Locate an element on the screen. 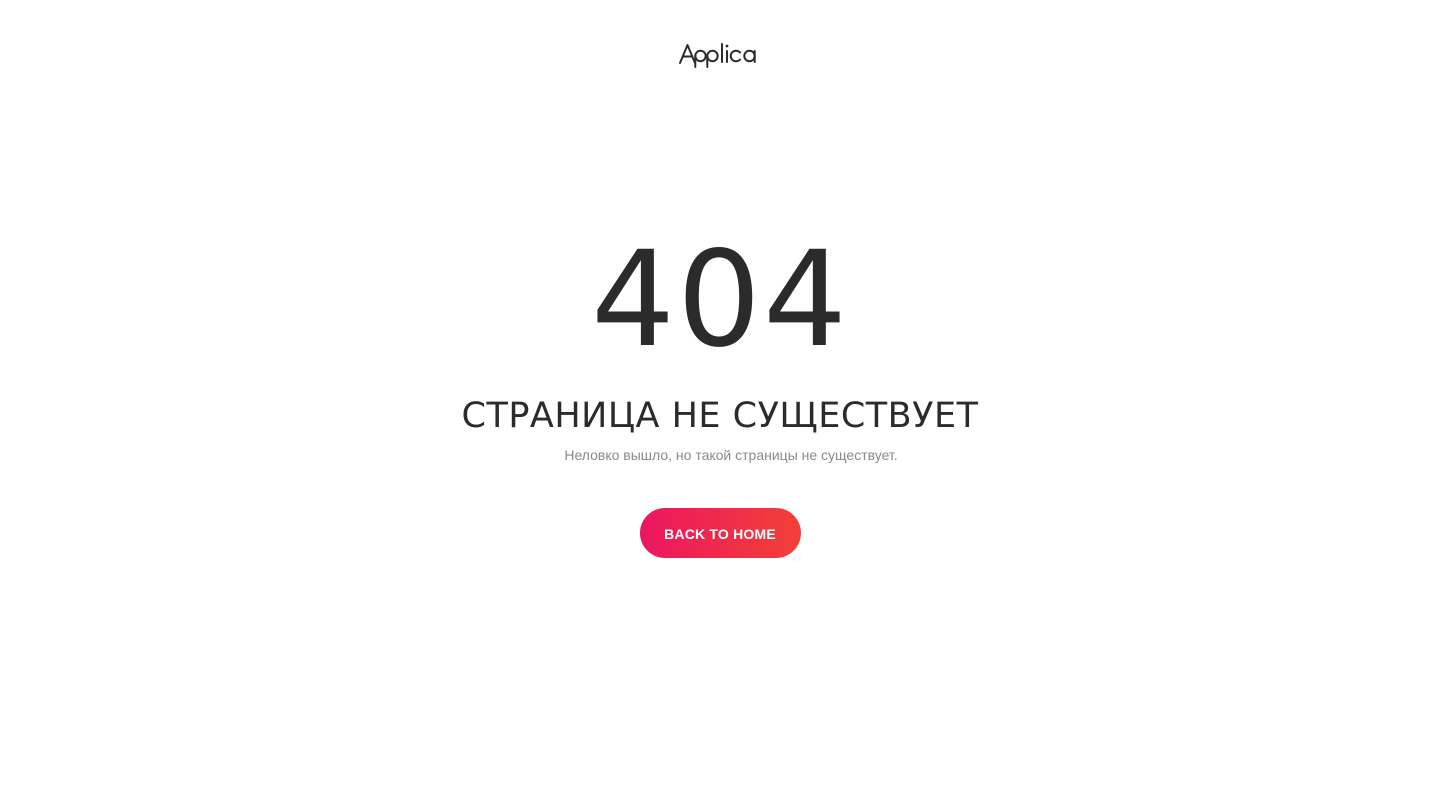  applica-logo-icon is located at coordinates (717, 55).